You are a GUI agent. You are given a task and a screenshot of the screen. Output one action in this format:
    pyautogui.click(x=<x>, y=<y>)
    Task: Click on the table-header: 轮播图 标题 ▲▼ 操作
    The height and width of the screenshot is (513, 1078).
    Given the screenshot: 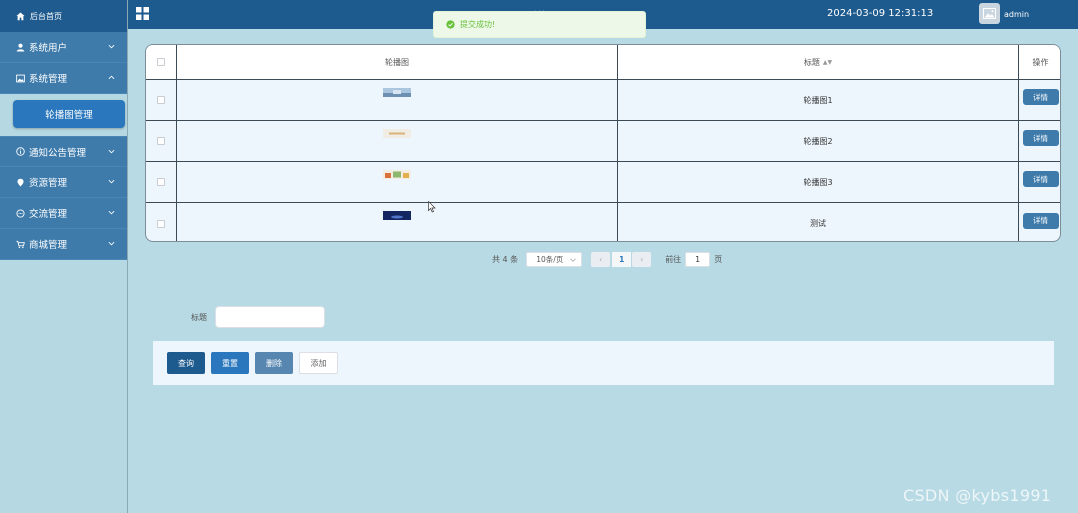 What is the action you would take?
    pyautogui.click(x=603, y=62)
    